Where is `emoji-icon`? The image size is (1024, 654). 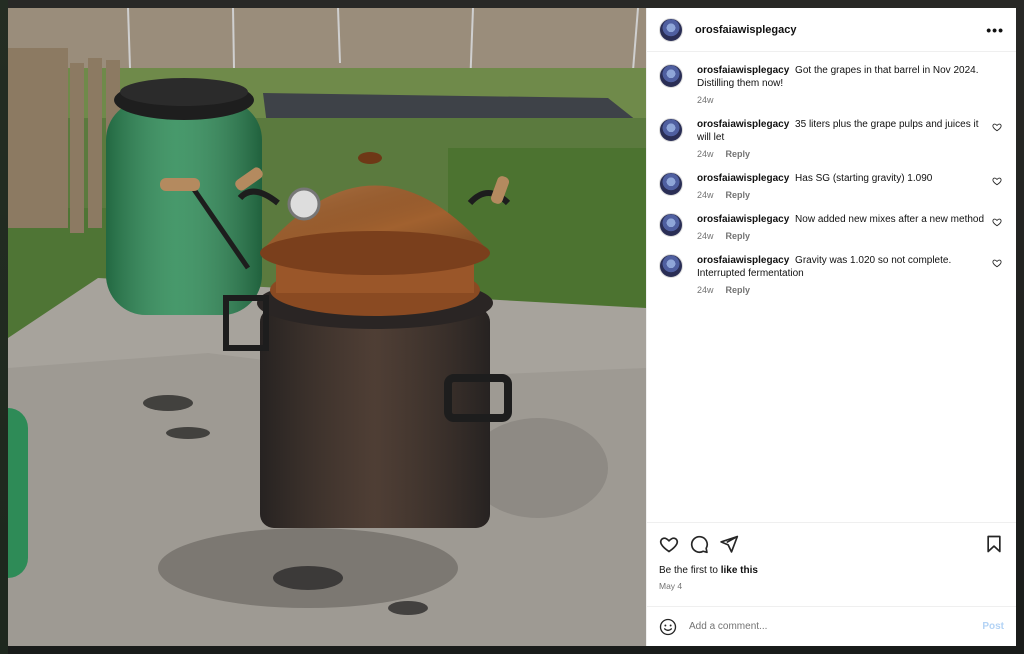 emoji-icon is located at coordinates (668, 627).